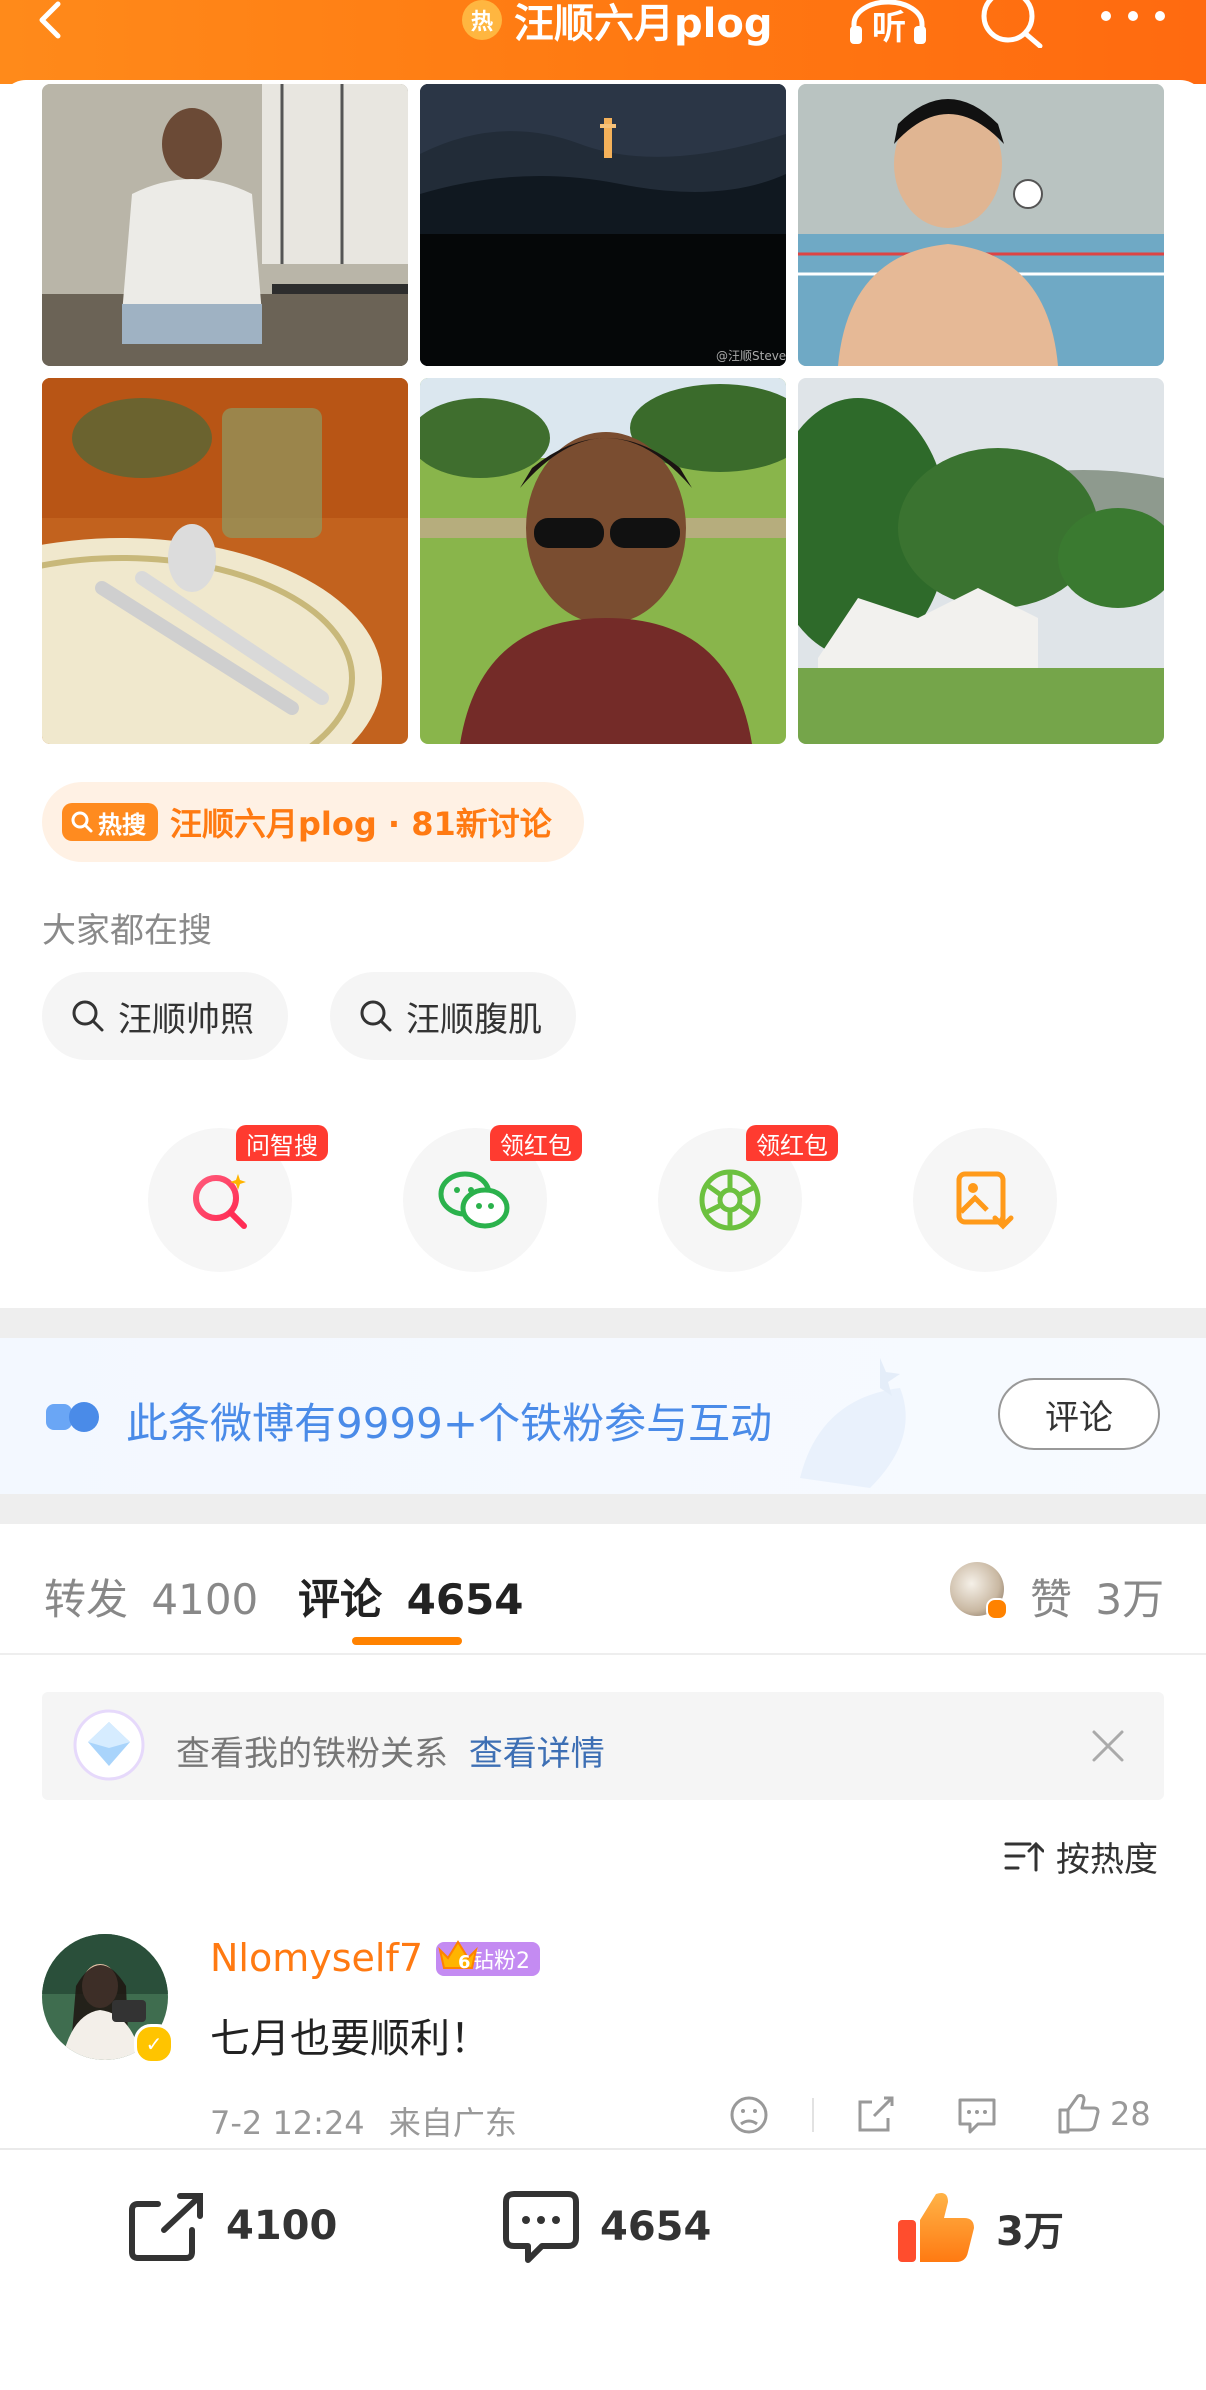  I want to click on suggest-chip: 汪顺帅照, so click(165, 1016).